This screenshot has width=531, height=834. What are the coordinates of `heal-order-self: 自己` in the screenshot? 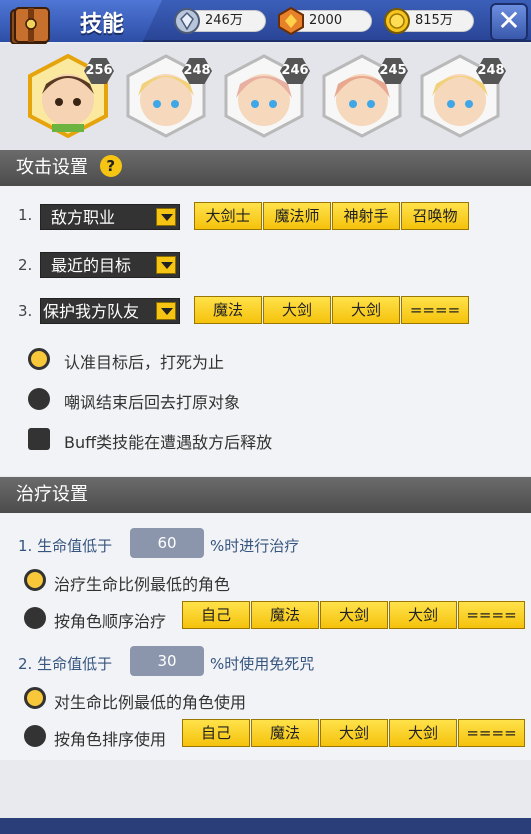 It's located at (216, 615).